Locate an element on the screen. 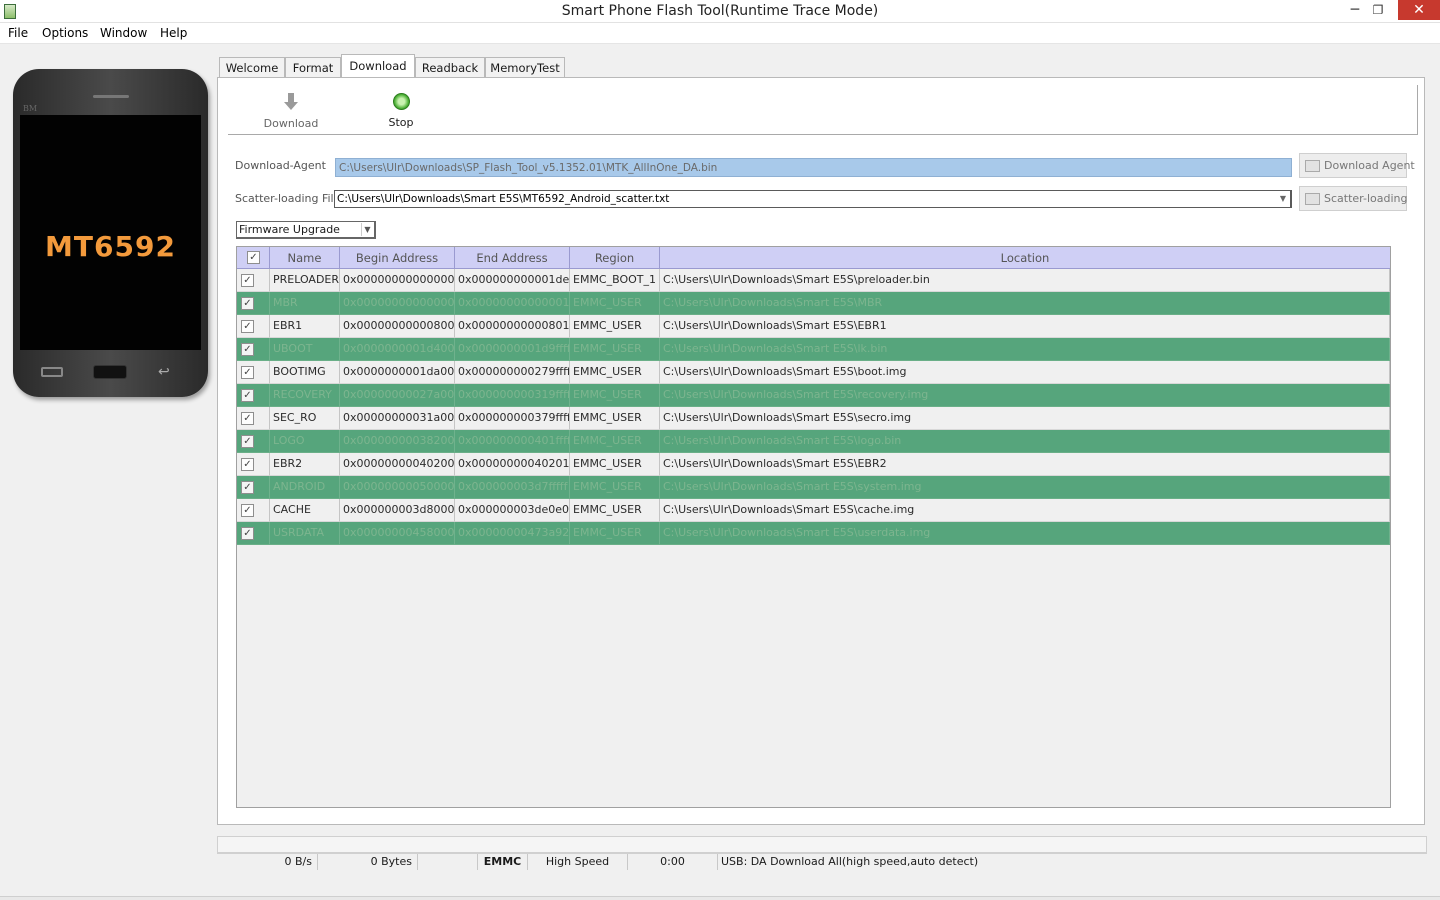 The height and width of the screenshot is (900, 1440). select-all-checkbox: ✓ is located at coordinates (253, 257).